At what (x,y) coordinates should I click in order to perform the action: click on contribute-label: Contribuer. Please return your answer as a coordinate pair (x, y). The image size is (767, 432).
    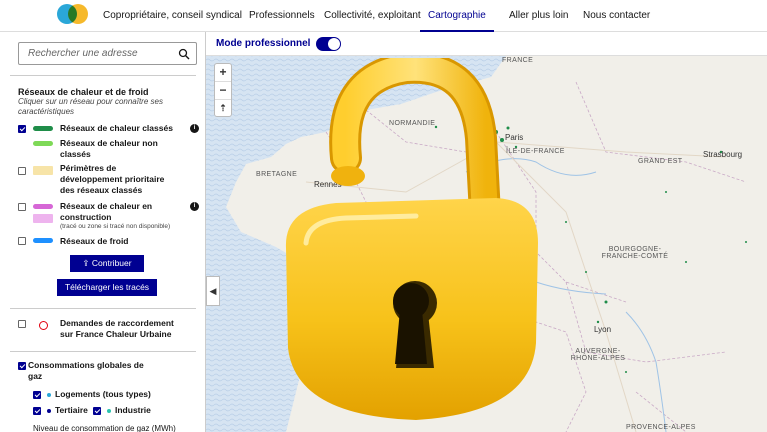
    Looking at the image, I should click on (111, 263).